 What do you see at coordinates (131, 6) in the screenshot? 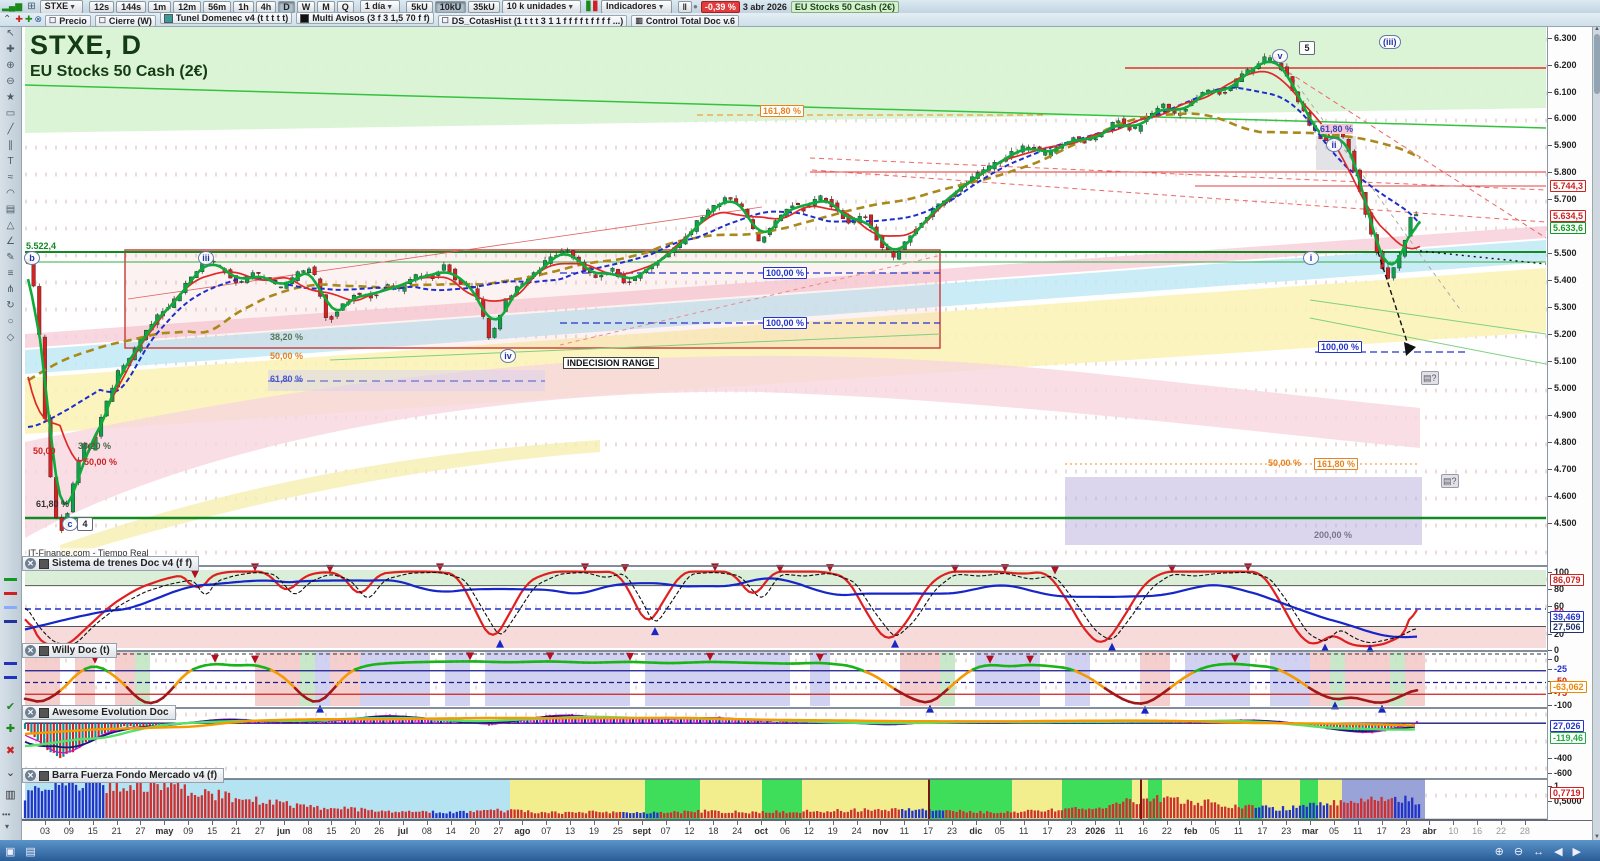
I see `timeframe-button-144s: 144s` at bounding box center [131, 6].